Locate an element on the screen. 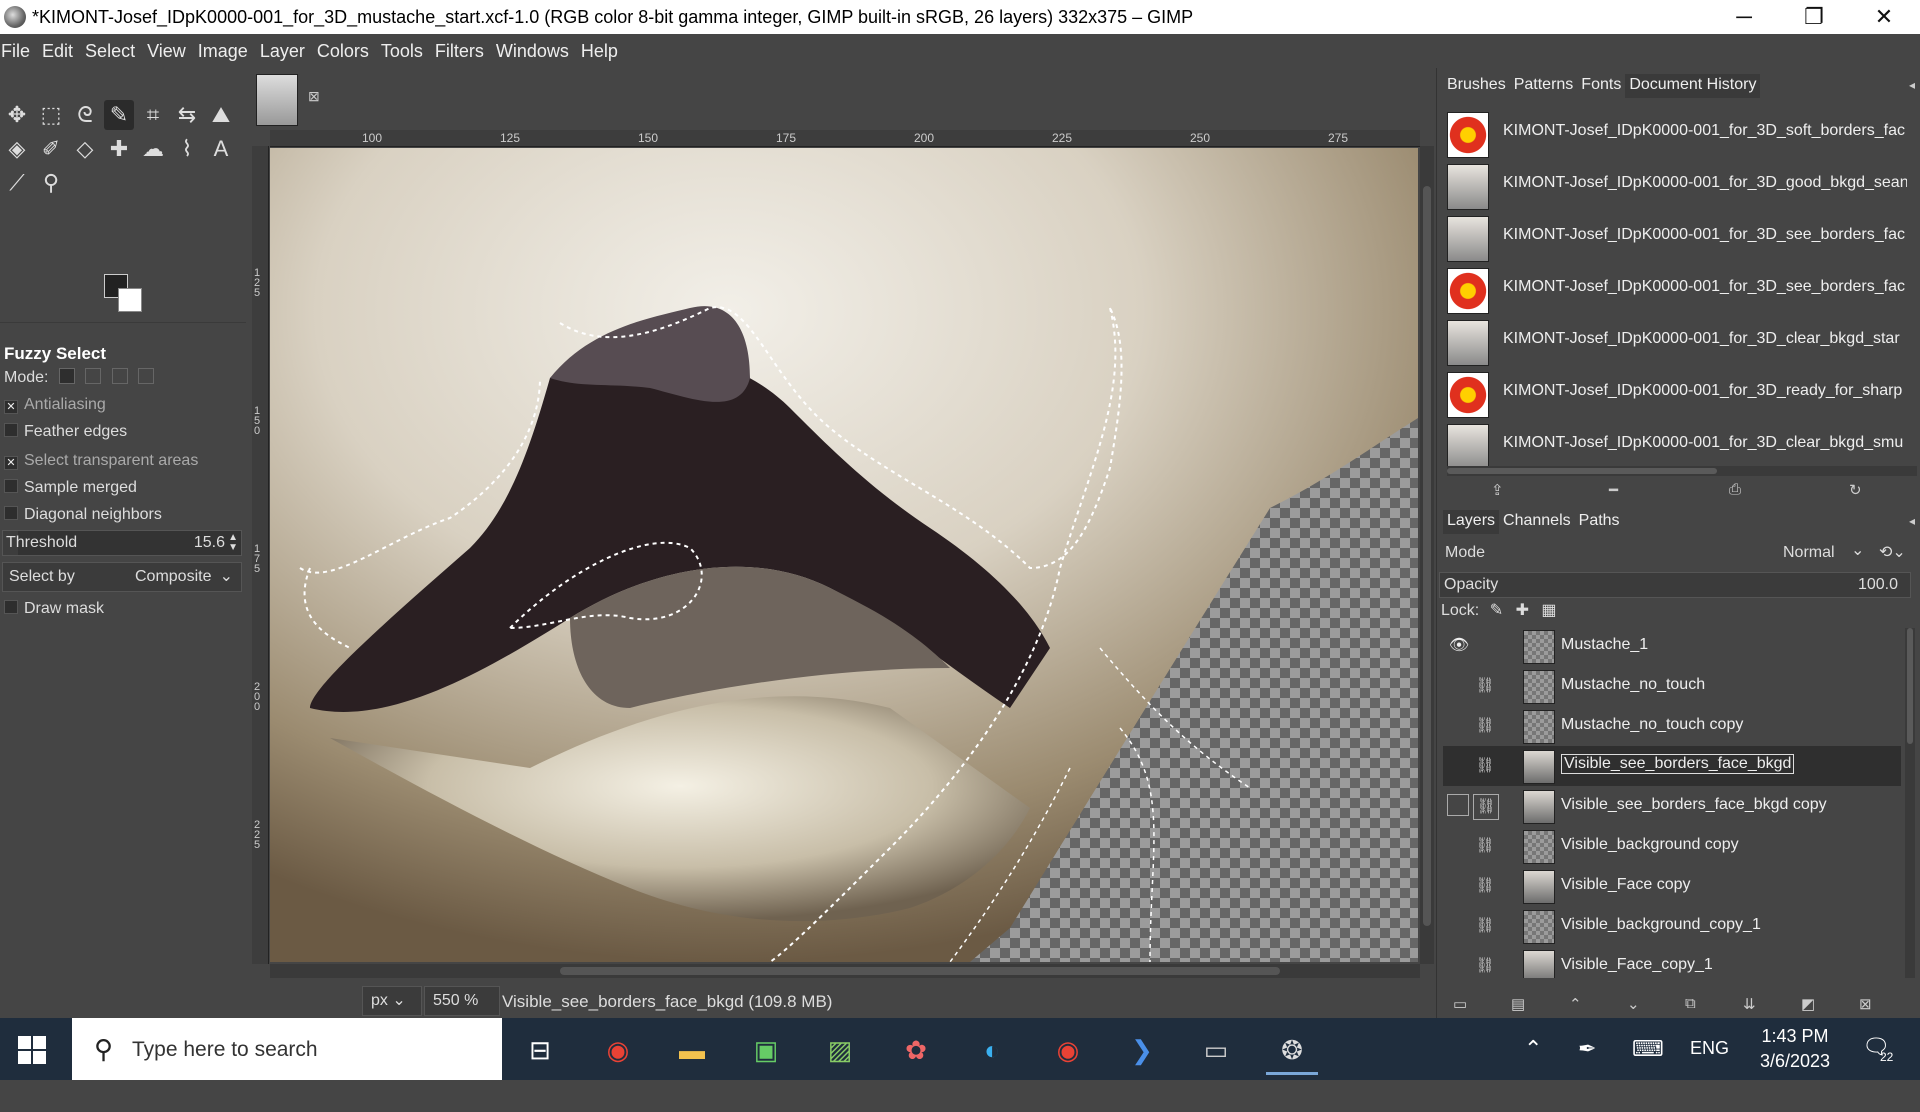 The width and height of the screenshot is (1920, 1112). windows-start-icon is located at coordinates (32, 1050).